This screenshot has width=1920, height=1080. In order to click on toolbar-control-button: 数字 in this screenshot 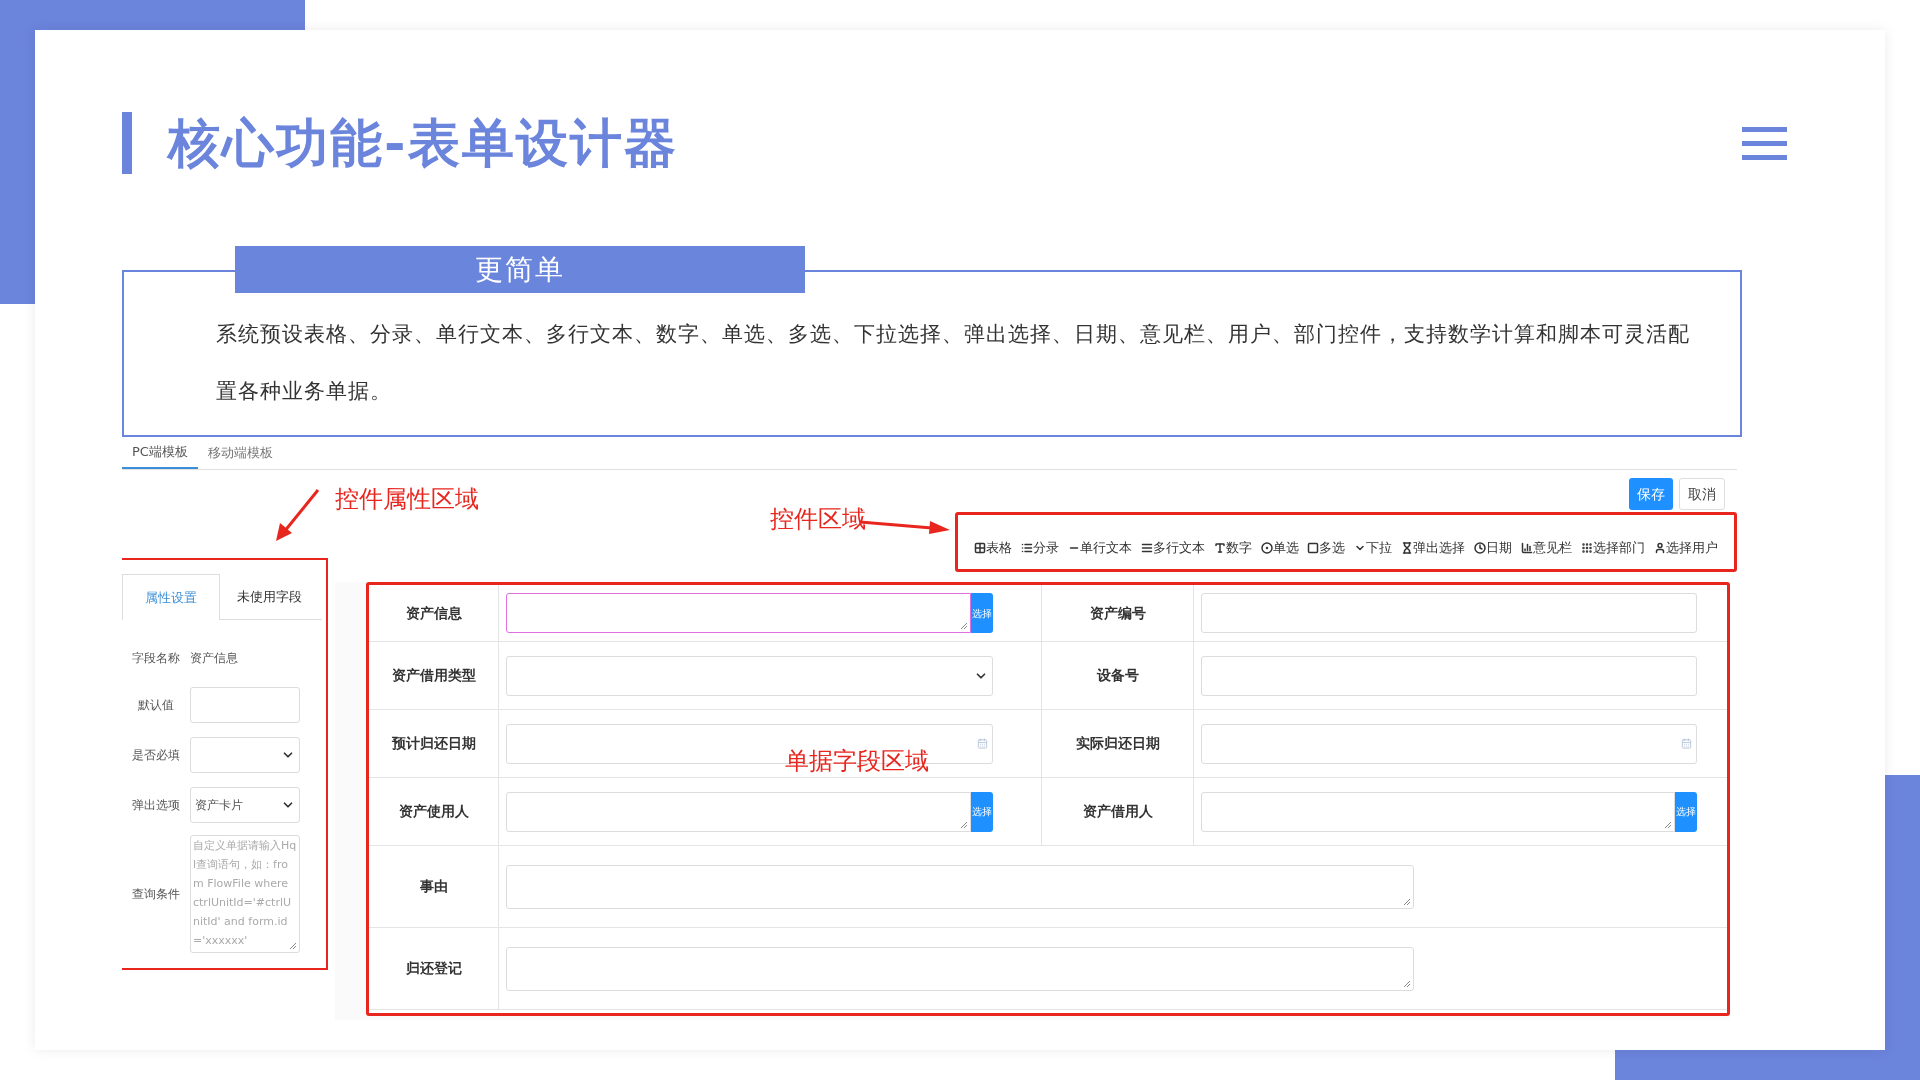, I will do `click(1232, 548)`.